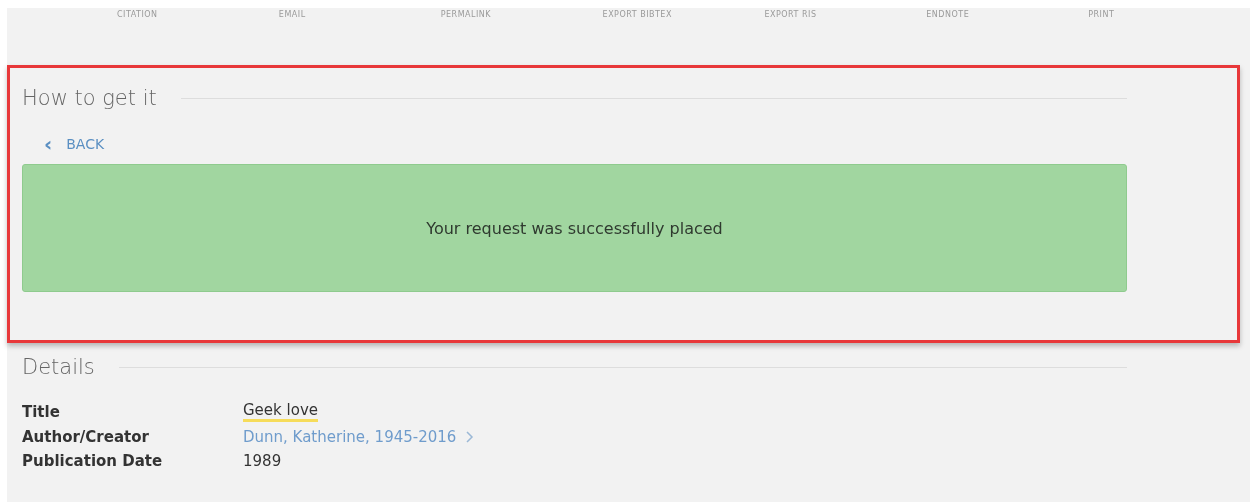 The height and width of the screenshot is (502, 1250). I want to click on action-link: ENDNOTE, so click(1007, 14).